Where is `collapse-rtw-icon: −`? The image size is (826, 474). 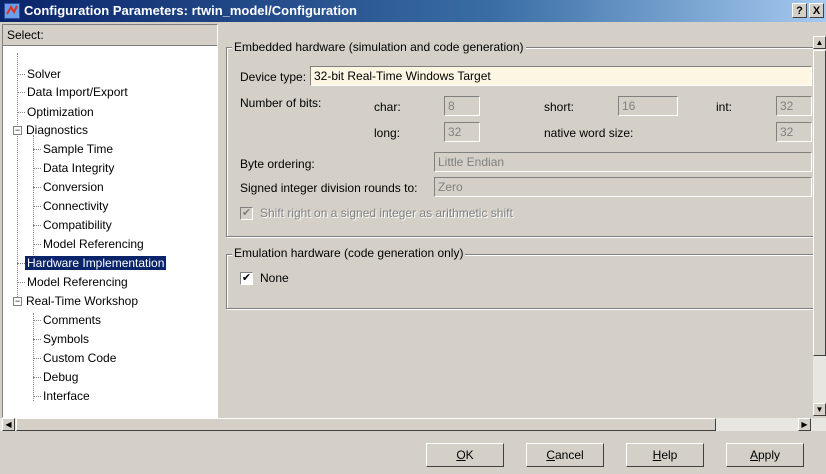
collapse-rtw-icon: − is located at coordinates (17, 301).